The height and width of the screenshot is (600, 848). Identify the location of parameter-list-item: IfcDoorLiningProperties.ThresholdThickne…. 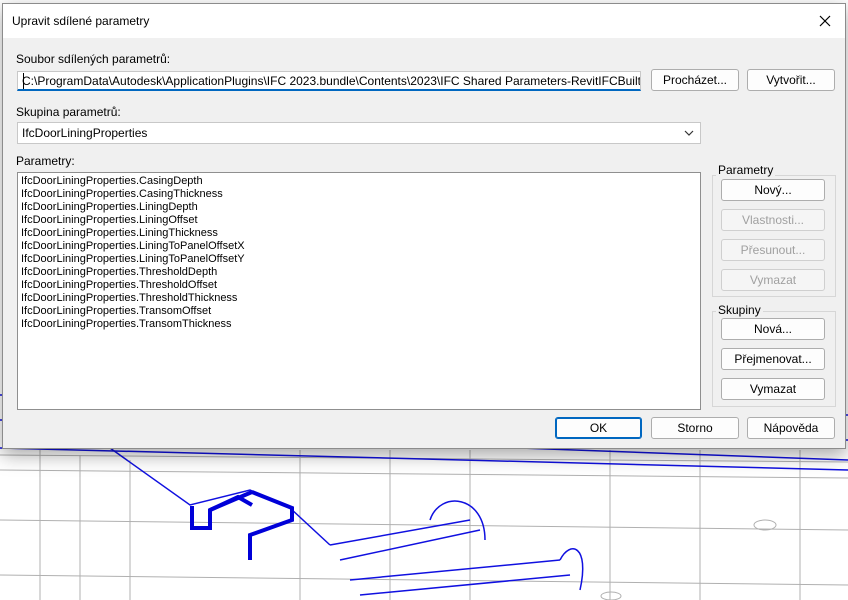
(359, 298).